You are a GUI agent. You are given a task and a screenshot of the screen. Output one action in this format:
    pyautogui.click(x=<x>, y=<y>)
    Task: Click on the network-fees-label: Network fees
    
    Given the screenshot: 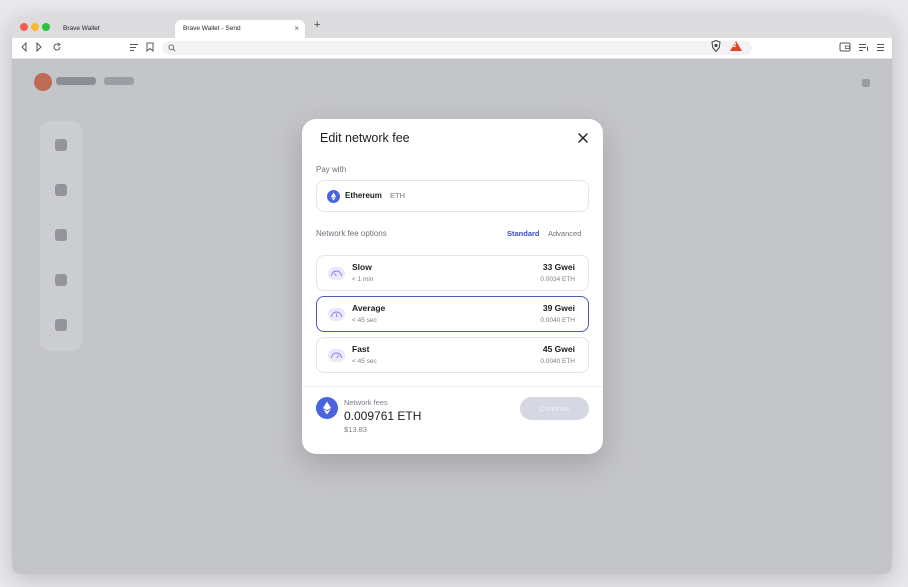 What is the action you would take?
    pyautogui.click(x=366, y=402)
    